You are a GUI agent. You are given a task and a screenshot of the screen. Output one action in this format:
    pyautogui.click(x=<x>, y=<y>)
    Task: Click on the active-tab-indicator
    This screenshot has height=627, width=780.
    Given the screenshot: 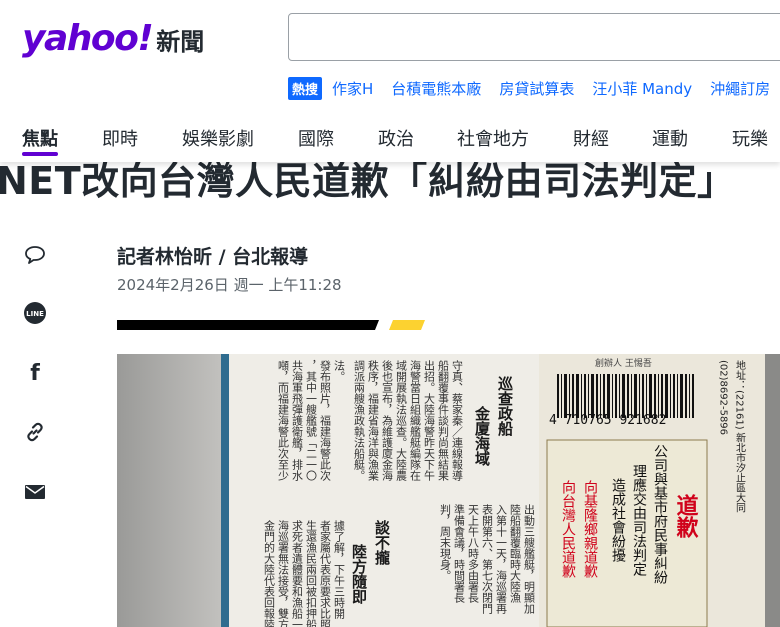 What is the action you would take?
    pyautogui.click(x=40, y=154)
    